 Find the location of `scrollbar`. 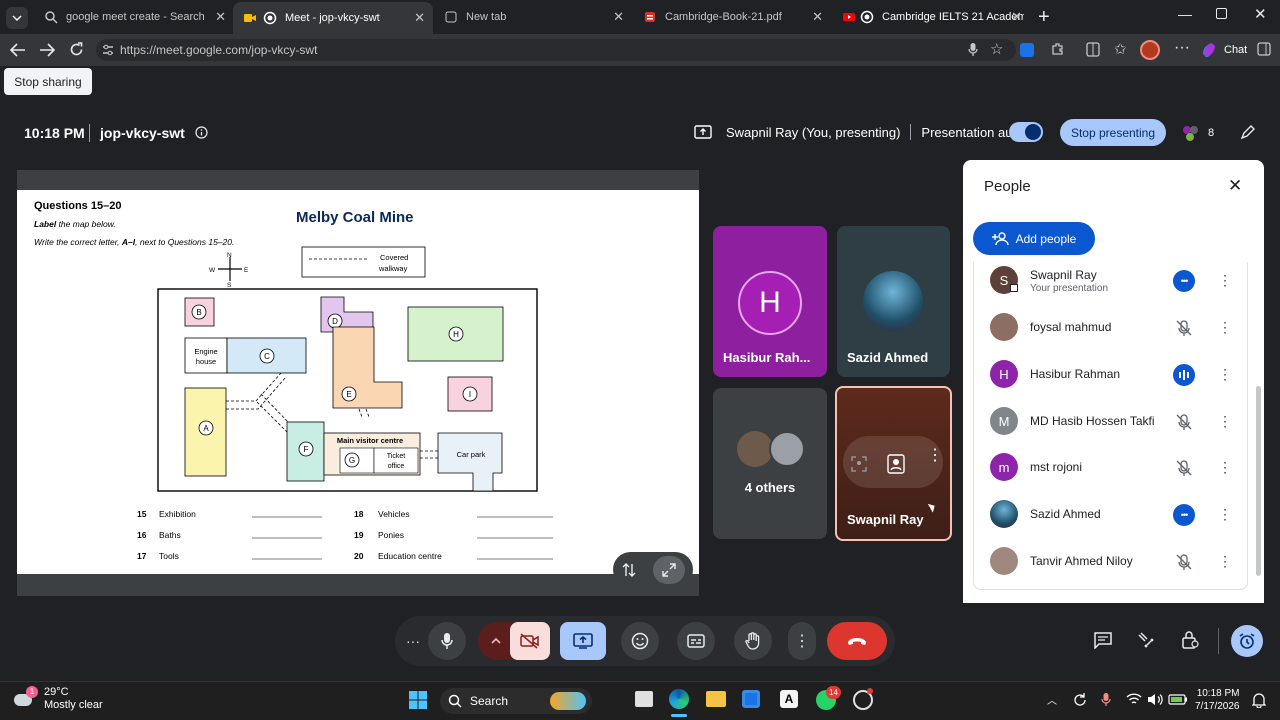

scrollbar is located at coordinates (1258, 481).